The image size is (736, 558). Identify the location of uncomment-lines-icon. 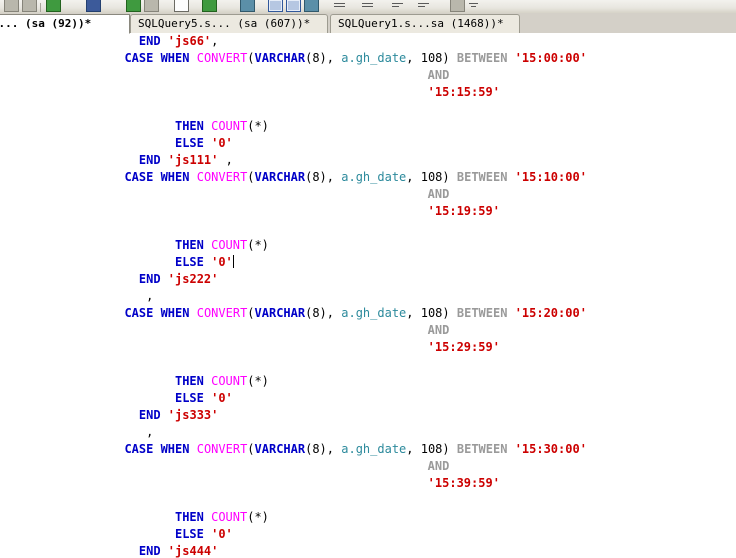
(368, 6).